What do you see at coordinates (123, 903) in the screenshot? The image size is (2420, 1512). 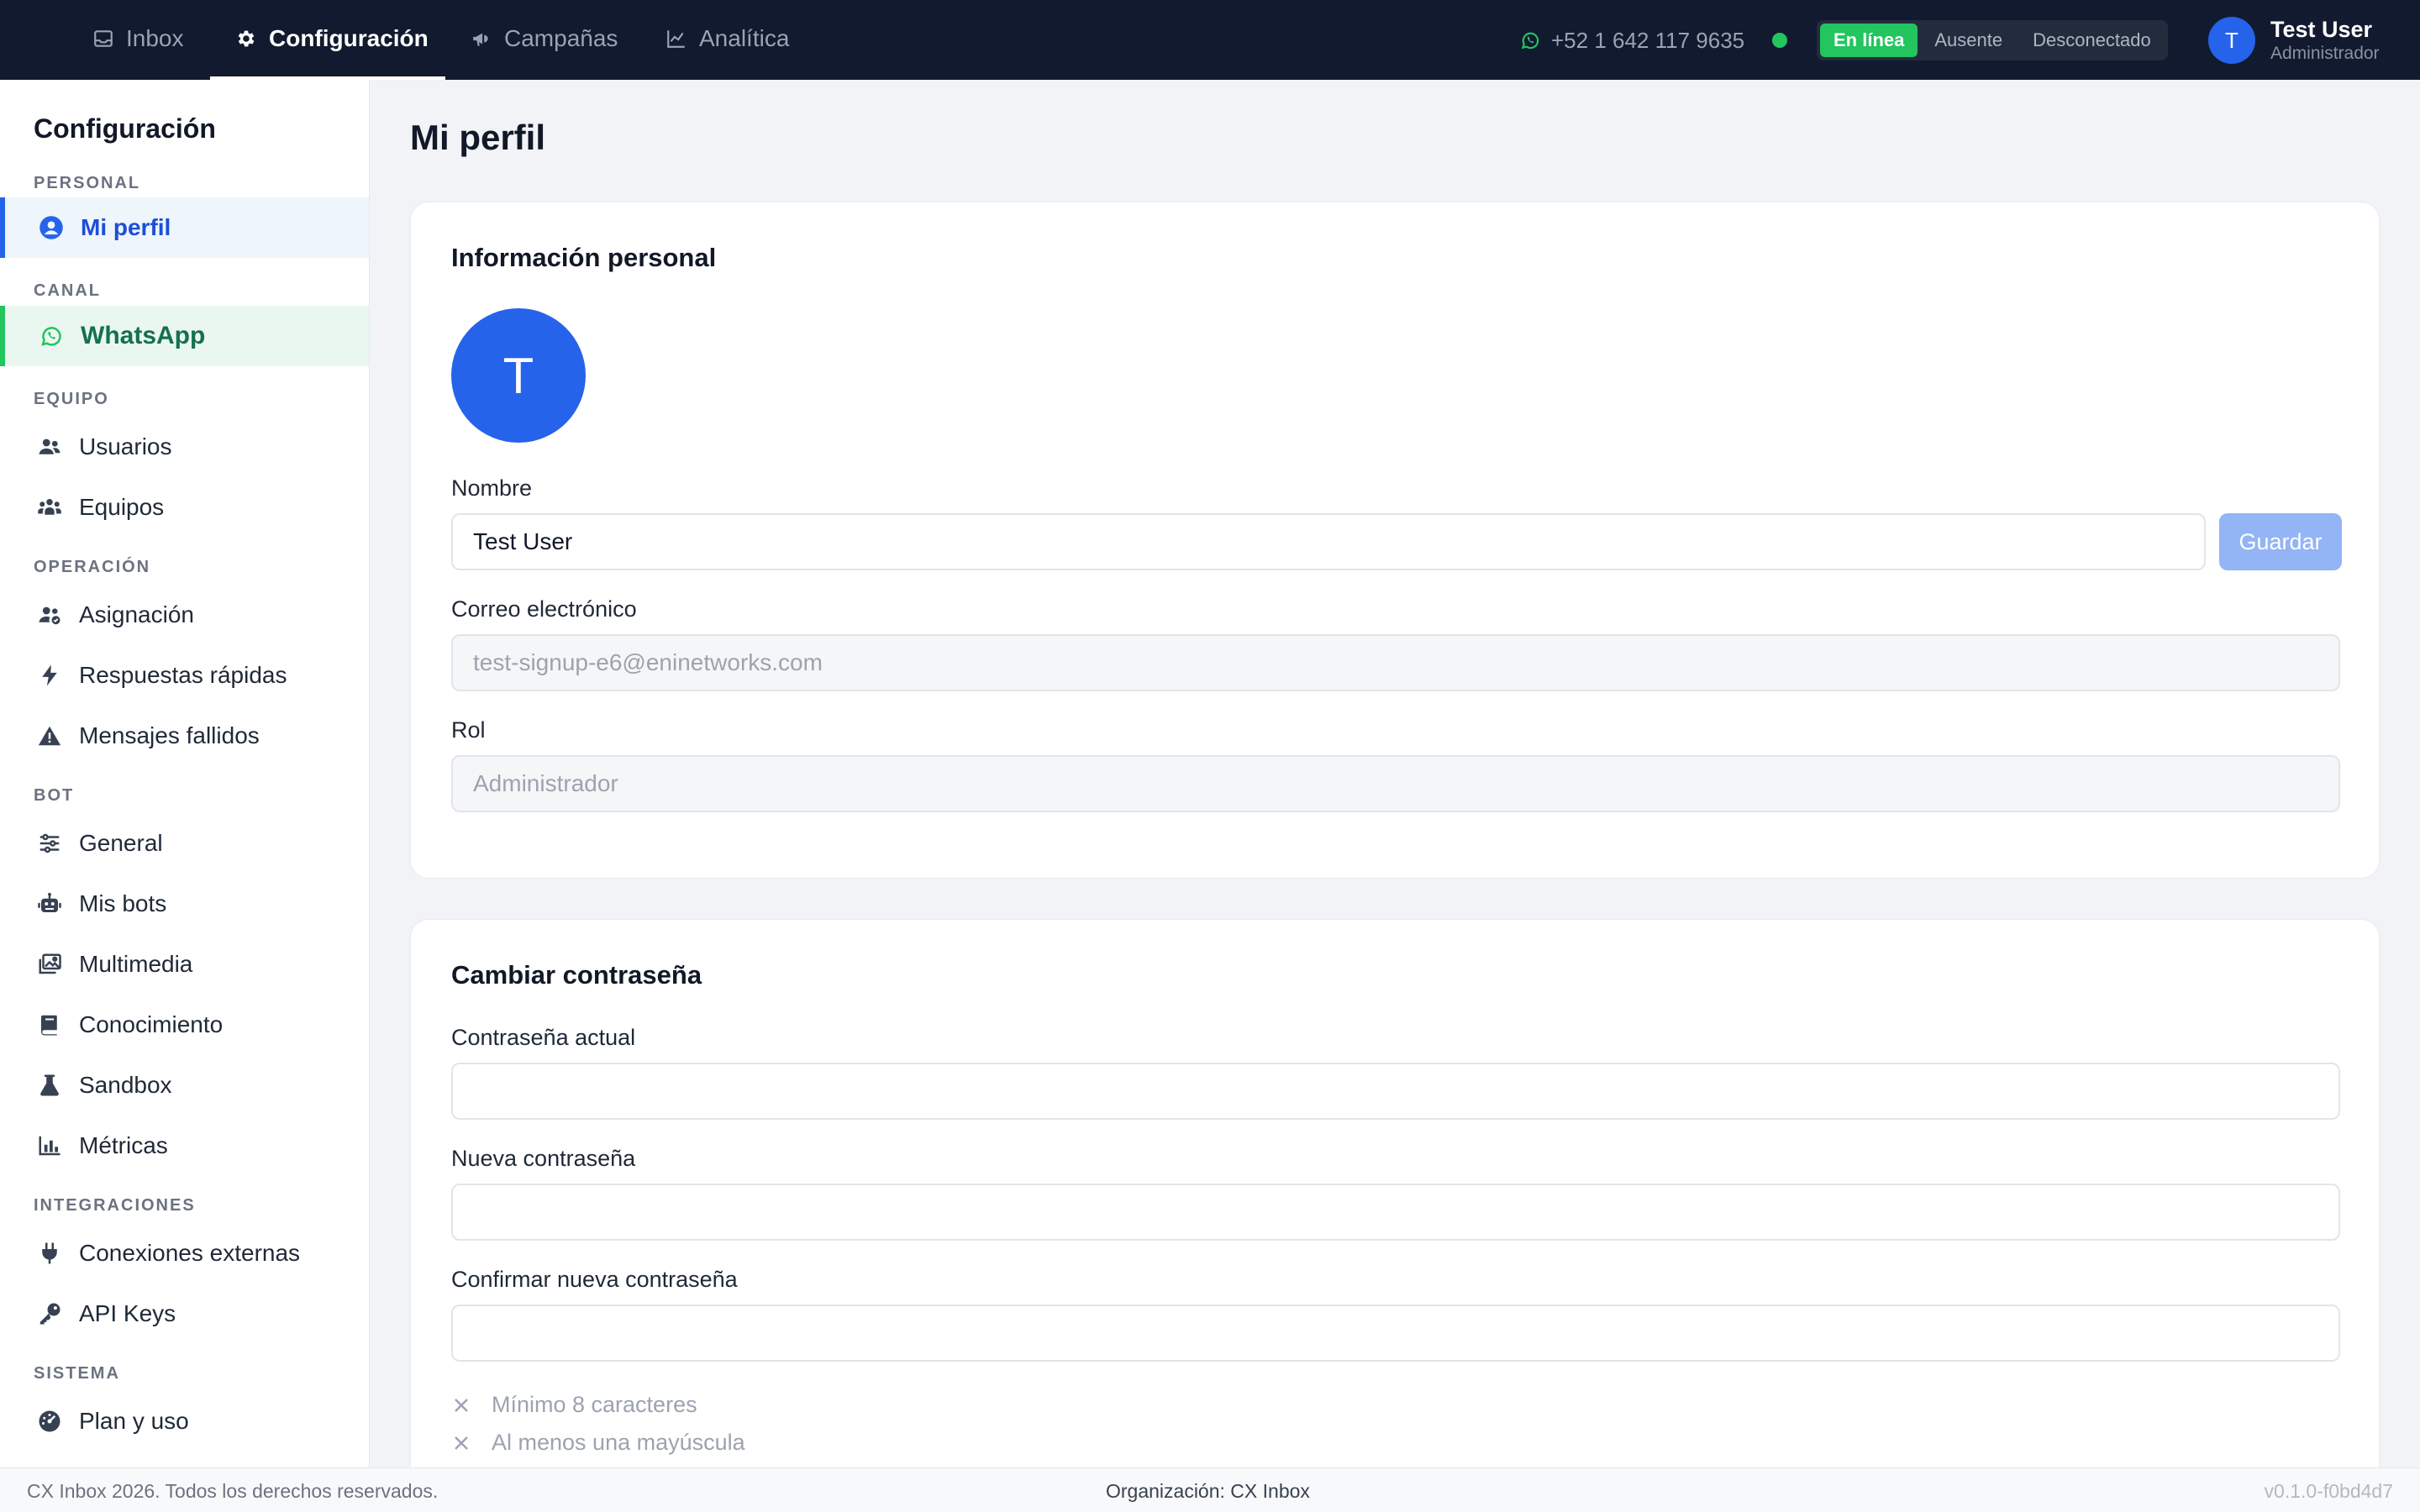 I see `sidebar-item-label: Mis bots` at bounding box center [123, 903].